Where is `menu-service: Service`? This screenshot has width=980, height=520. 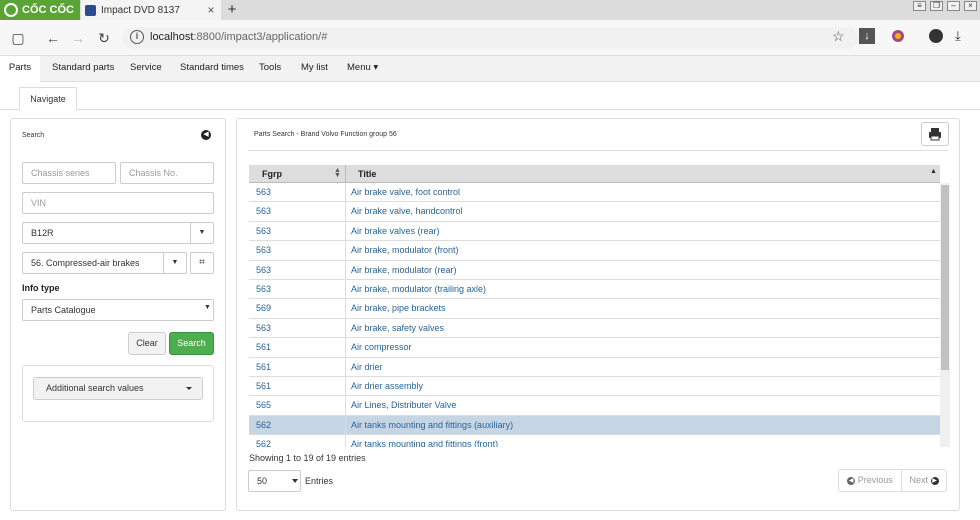
menu-service: Service is located at coordinates (146, 69).